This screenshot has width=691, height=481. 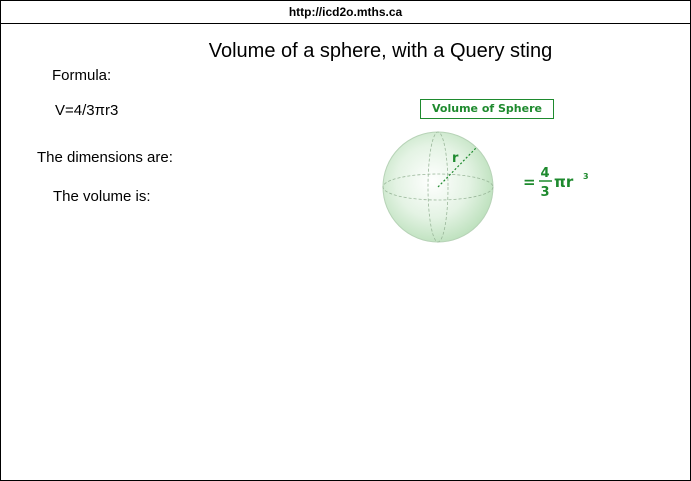 I want to click on formula-numerator: 4, so click(x=544, y=173).